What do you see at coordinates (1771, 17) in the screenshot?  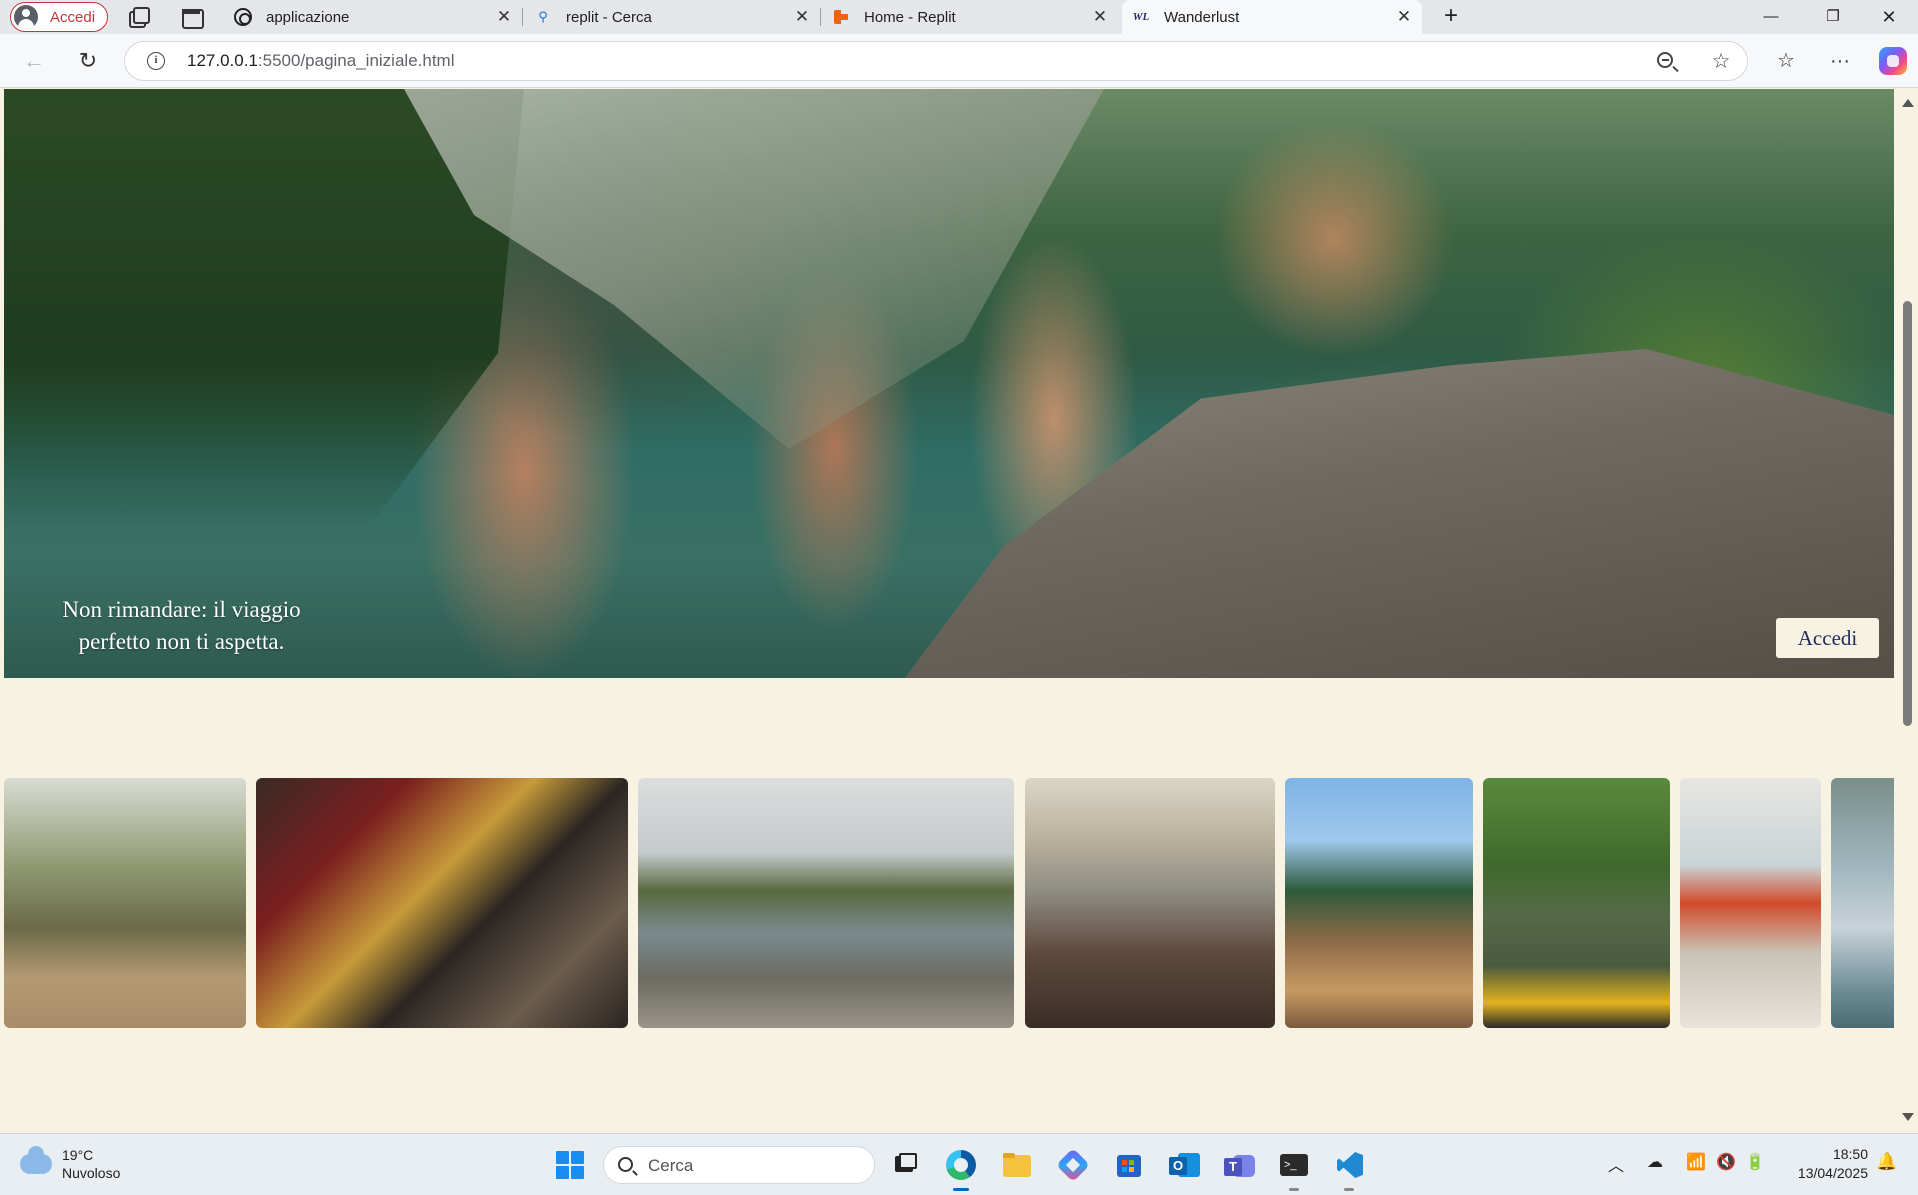 I see `minimize-button: —` at bounding box center [1771, 17].